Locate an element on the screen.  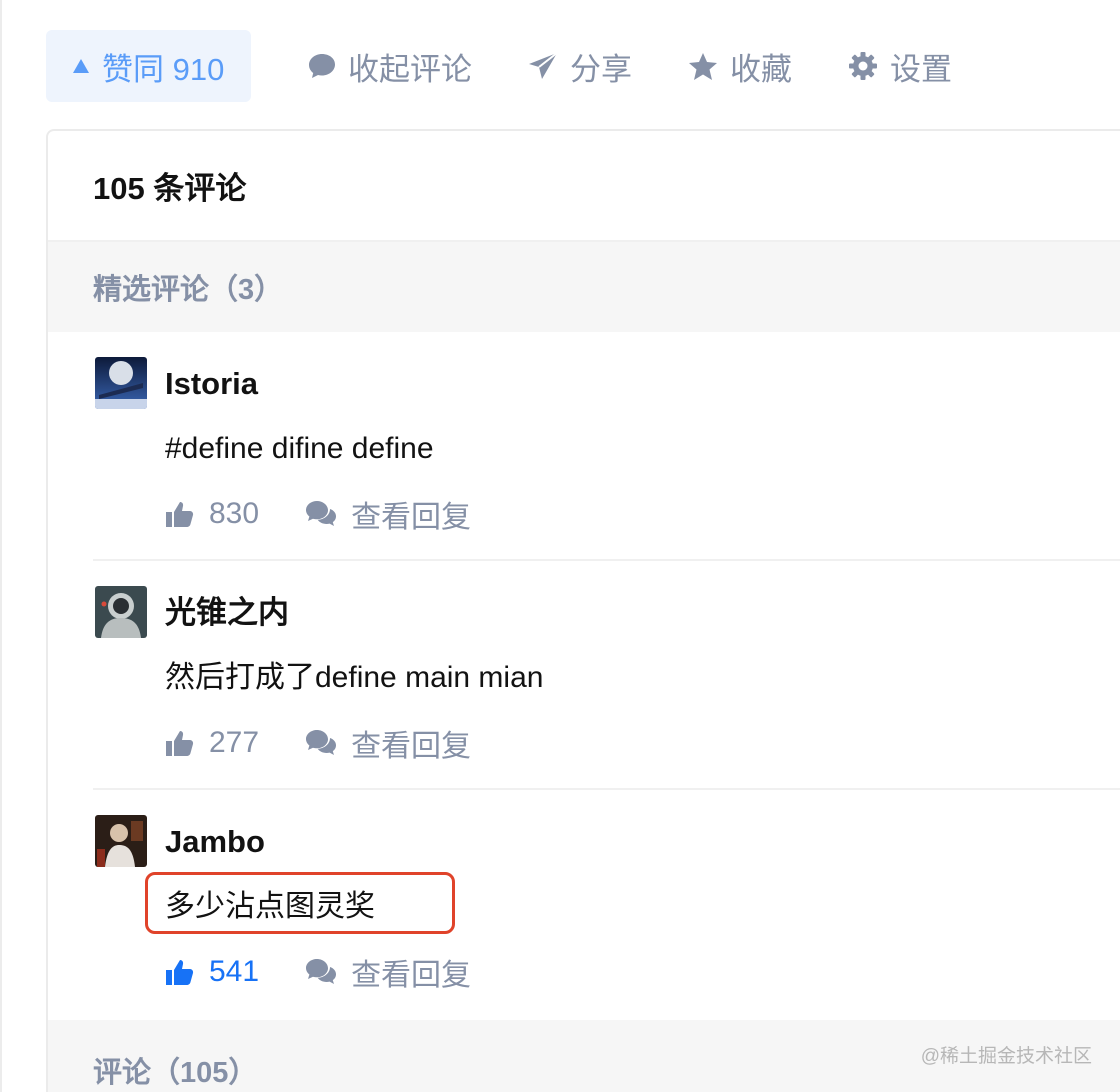
comment-content: 然后打成了define main mian is located at coordinates (354, 677).